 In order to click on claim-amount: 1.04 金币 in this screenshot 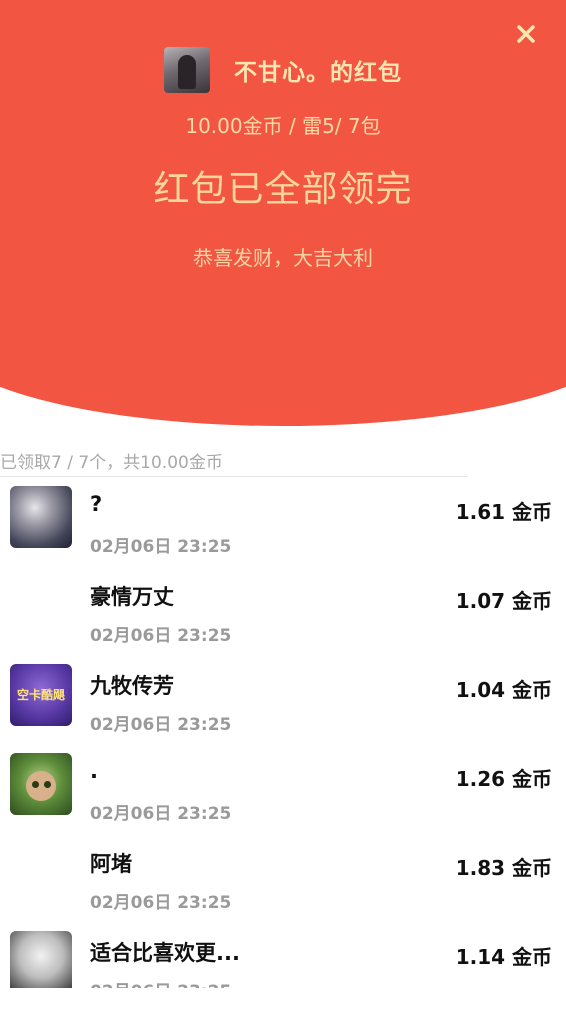, I will do `click(503, 690)`.